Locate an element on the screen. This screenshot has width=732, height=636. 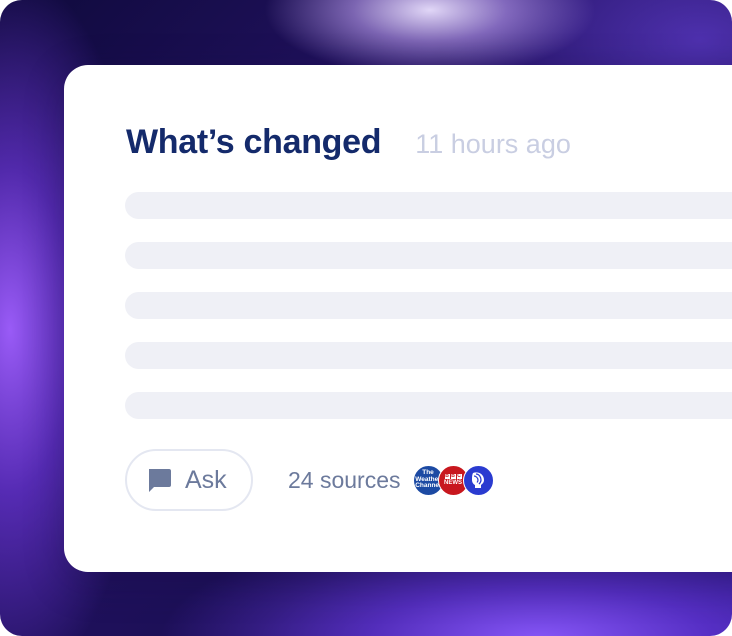
card-header: What’s changed 11 hours ago is located at coordinates (348, 142).